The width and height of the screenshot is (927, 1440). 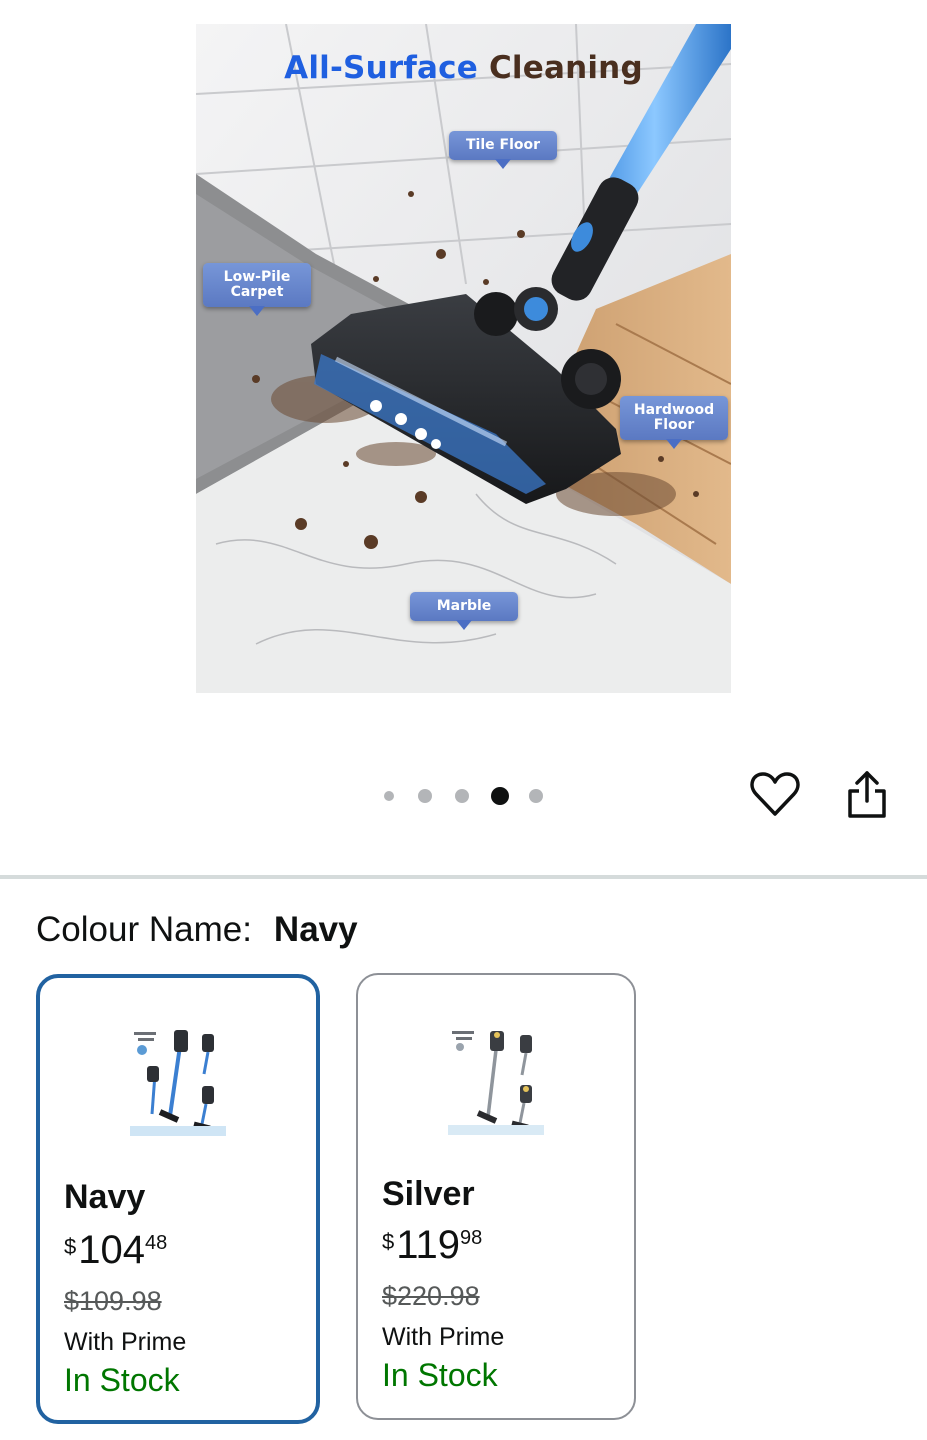 What do you see at coordinates (496, 1081) in the screenshot?
I see `product-thumbnail-silver` at bounding box center [496, 1081].